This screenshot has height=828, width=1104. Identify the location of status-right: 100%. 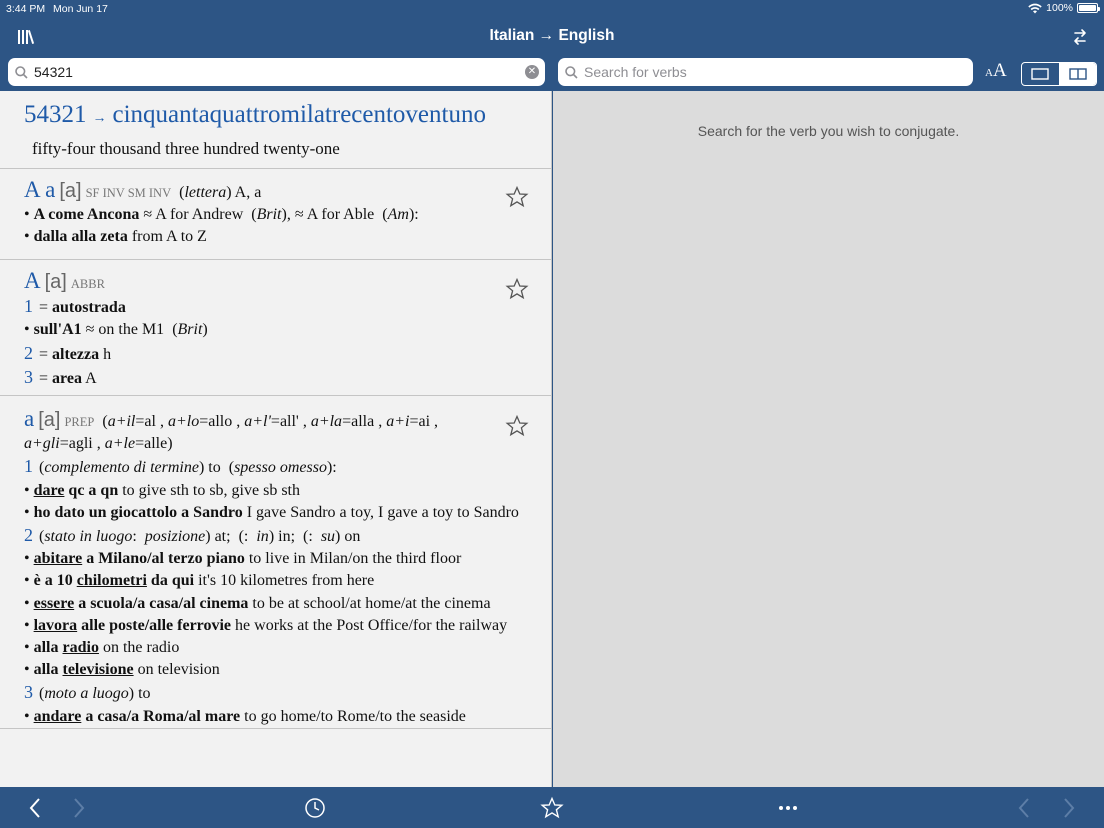
(1064, 8).